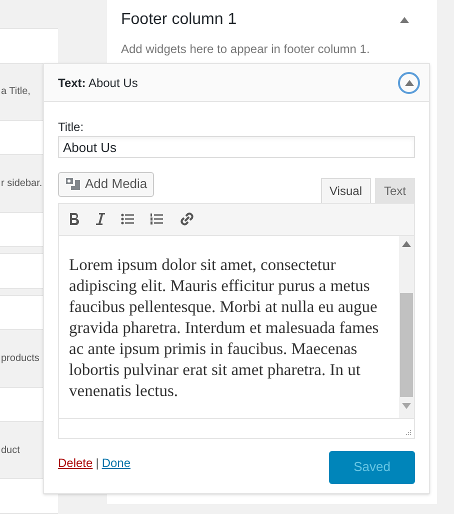 Image resolution: width=454 pixels, height=514 pixels. What do you see at coordinates (406, 405) in the screenshot?
I see `scroll-down-icon` at bounding box center [406, 405].